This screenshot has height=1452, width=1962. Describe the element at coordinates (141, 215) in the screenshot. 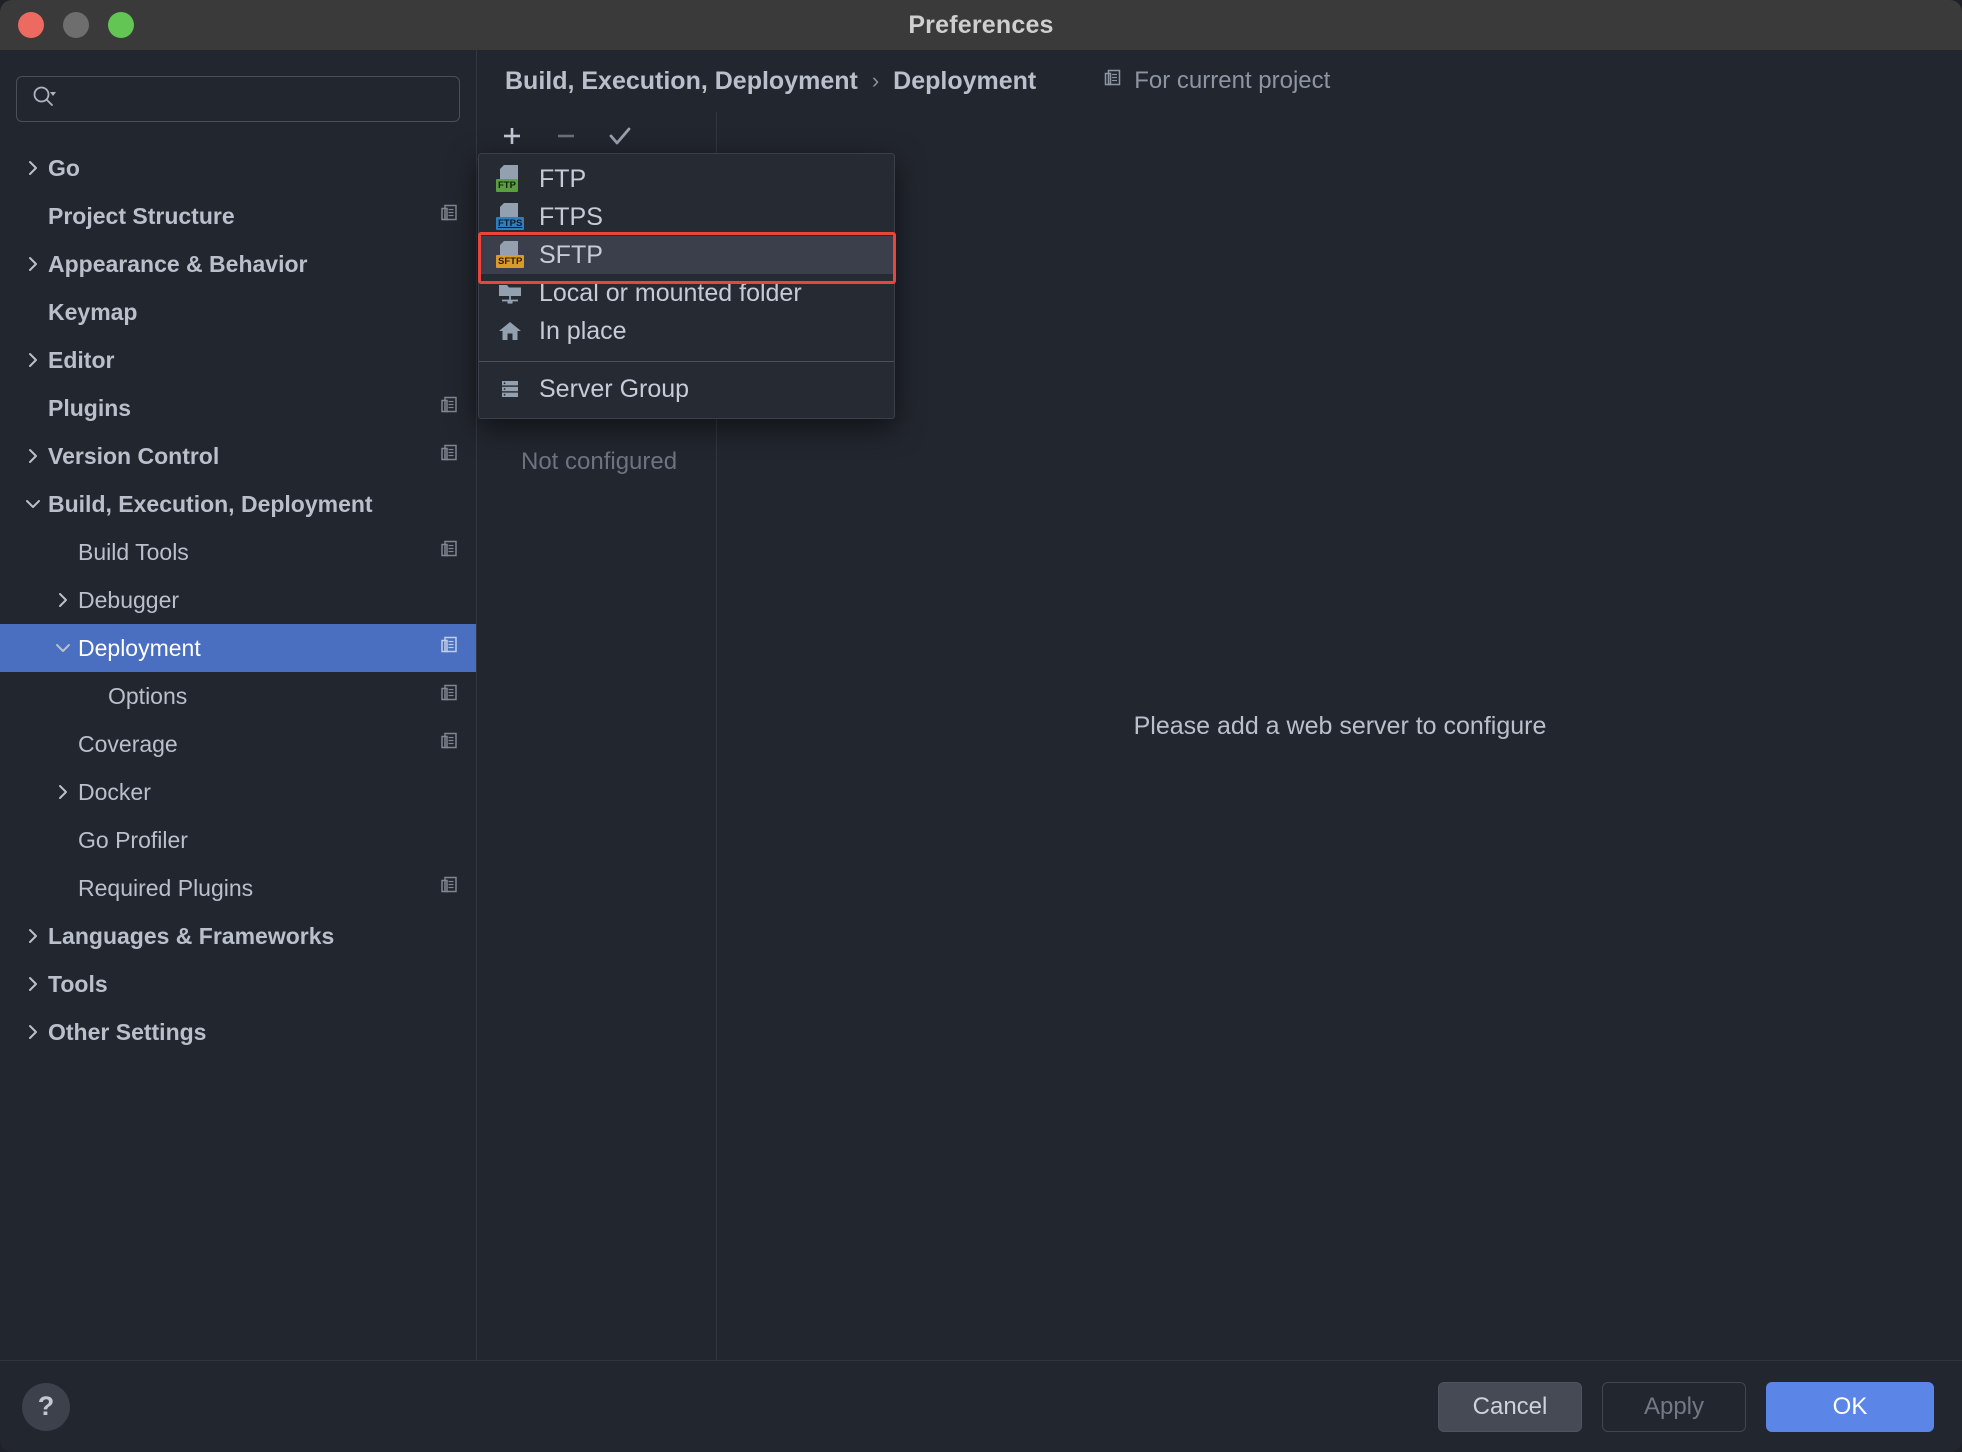

I see `sidebar-item-label: Project Structure` at that location.